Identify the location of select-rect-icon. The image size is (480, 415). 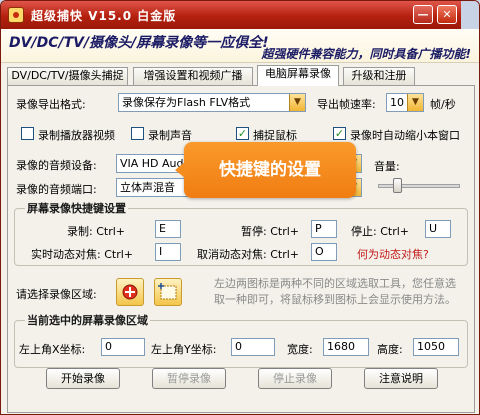
(167, 291).